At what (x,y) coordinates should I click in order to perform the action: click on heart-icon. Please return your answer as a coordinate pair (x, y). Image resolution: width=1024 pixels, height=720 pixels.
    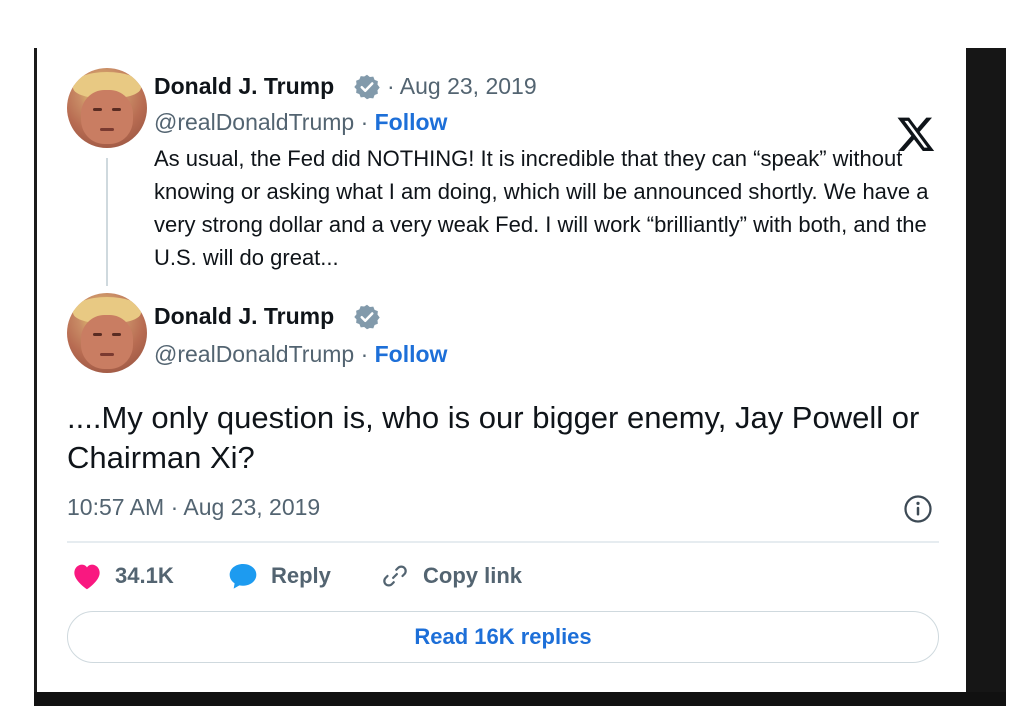
    Looking at the image, I should click on (87, 577).